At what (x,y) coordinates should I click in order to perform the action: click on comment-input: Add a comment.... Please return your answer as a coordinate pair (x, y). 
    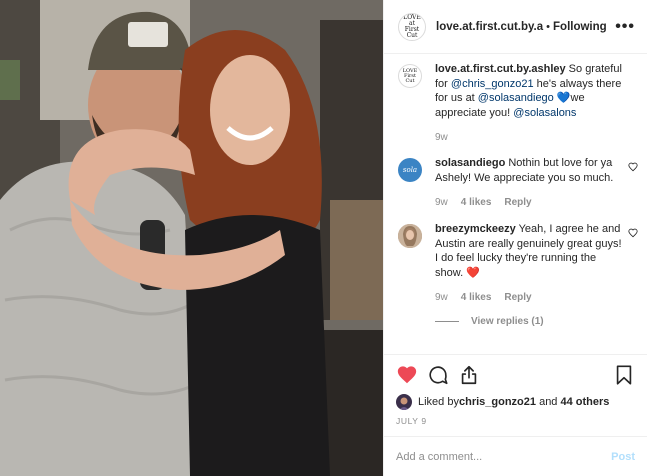
    Looking at the image, I should click on (439, 457).